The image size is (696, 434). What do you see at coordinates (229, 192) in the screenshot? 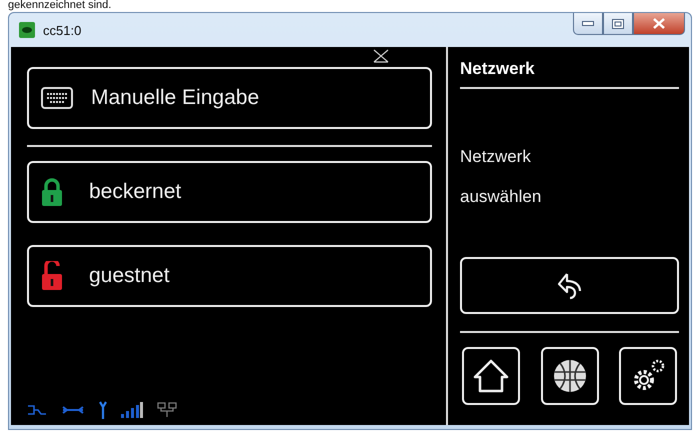
I see `network-button: beckernet` at bounding box center [229, 192].